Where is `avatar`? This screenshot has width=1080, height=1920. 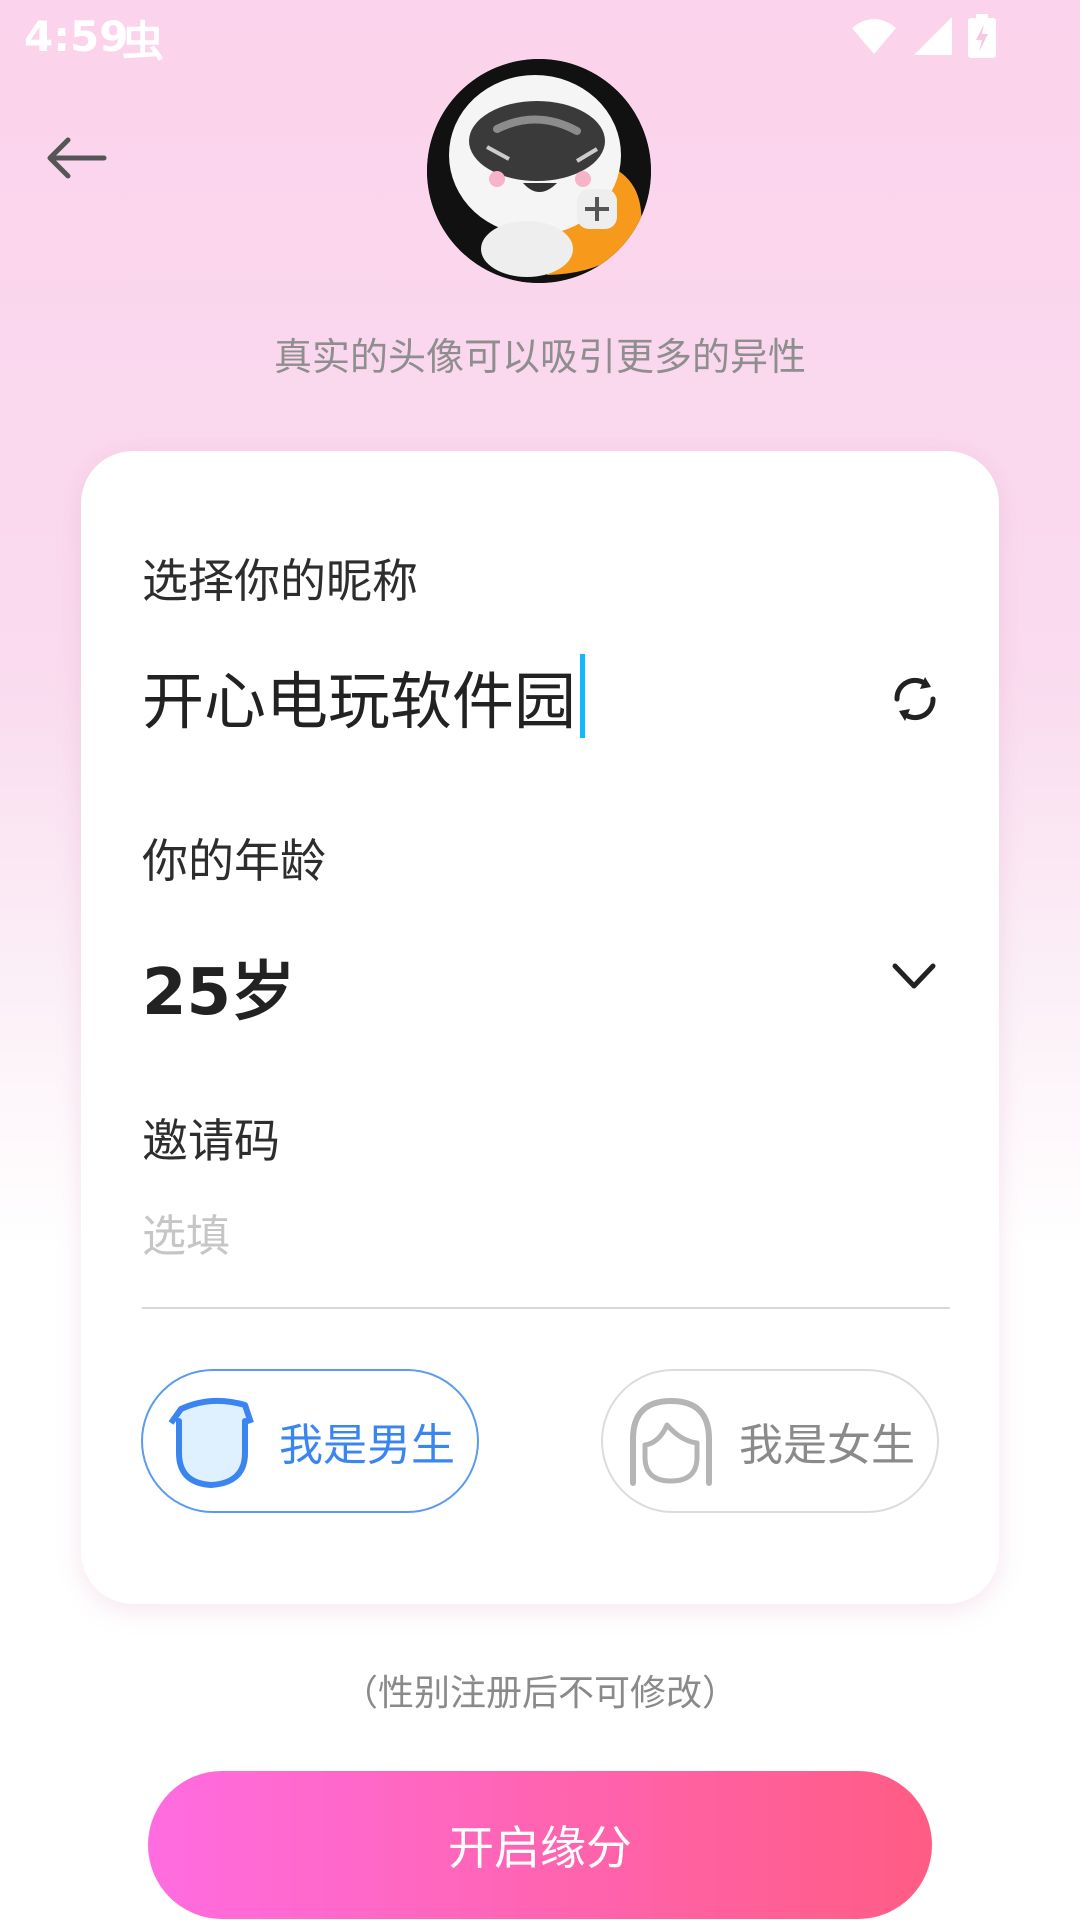 avatar is located at coordinates (539, 171).